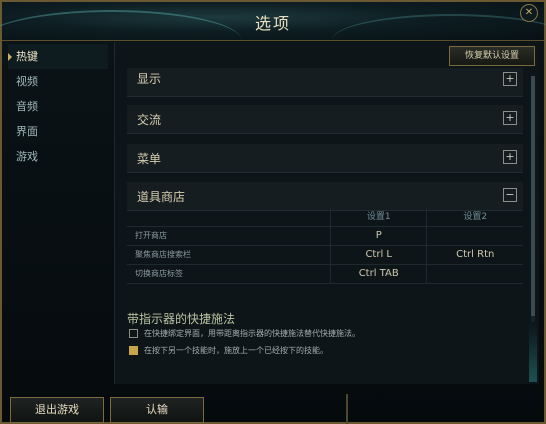 The height and width of the screenshot is (424, 546). What do you see at coordinates (533, 352) in the screenshot?
I see `scrollbar-glow` at bounding box center [533, 352].